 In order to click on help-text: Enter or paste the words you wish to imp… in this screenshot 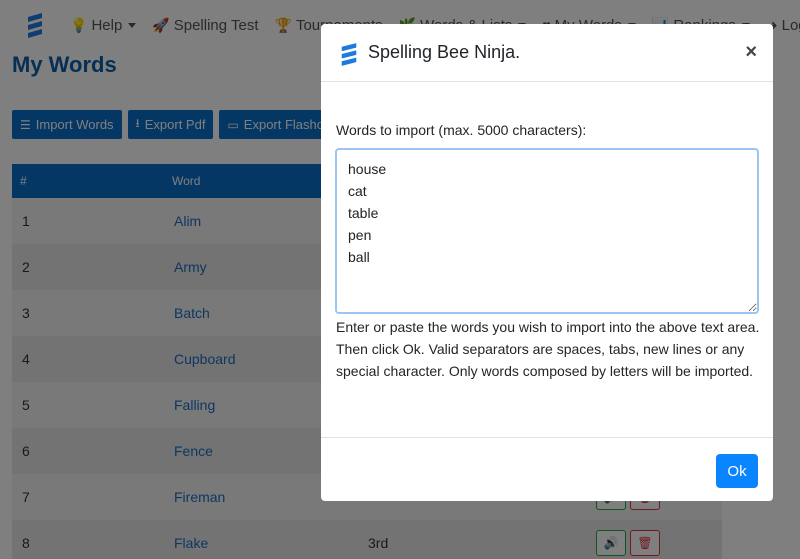, I will do `click(548, 349)`.